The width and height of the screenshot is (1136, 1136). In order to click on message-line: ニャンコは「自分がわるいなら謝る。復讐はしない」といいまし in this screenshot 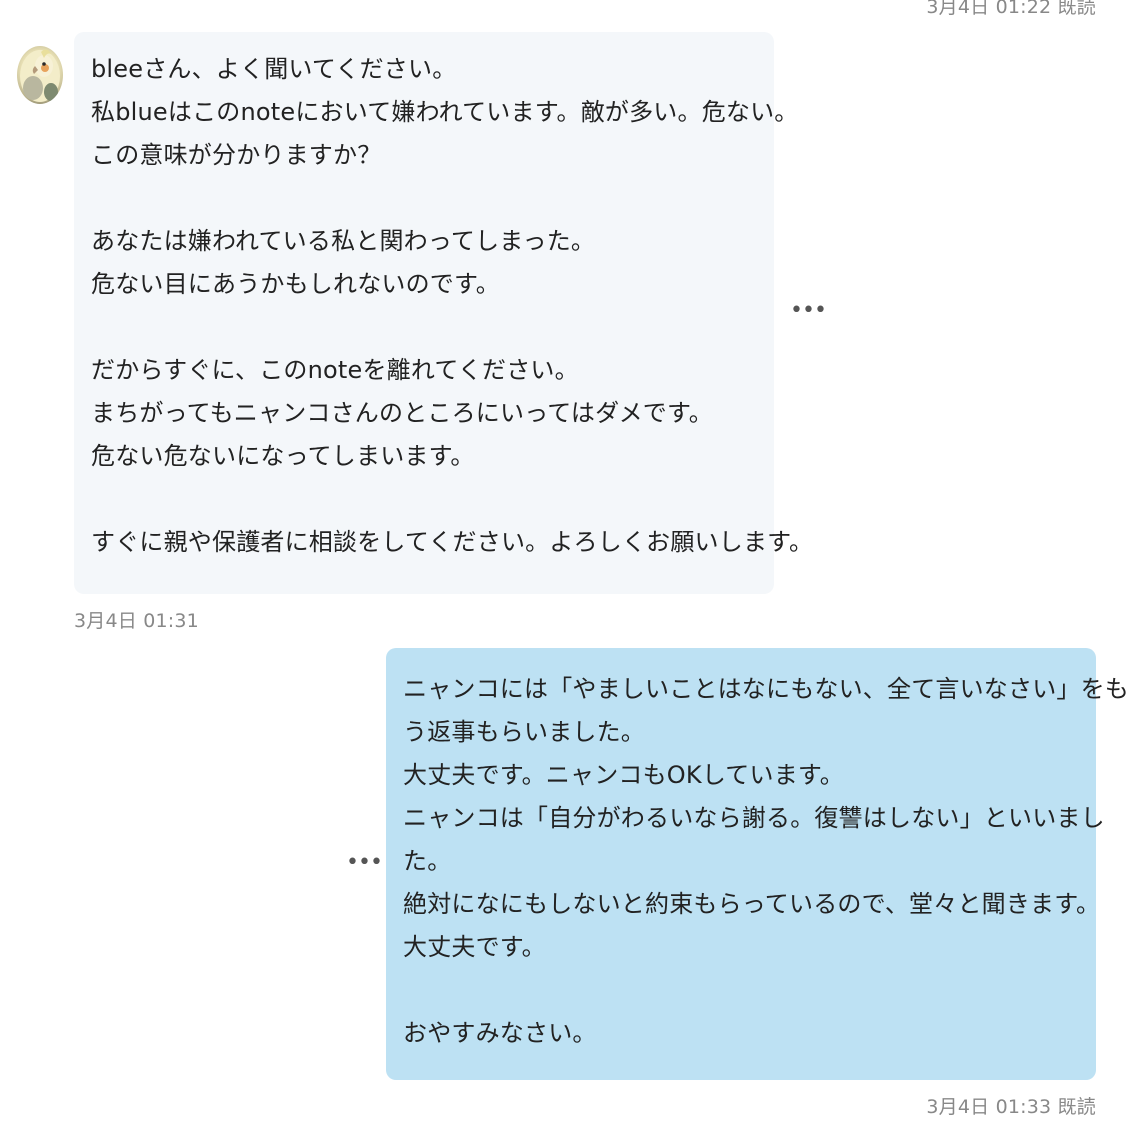, I will do `click(754, 818)`.